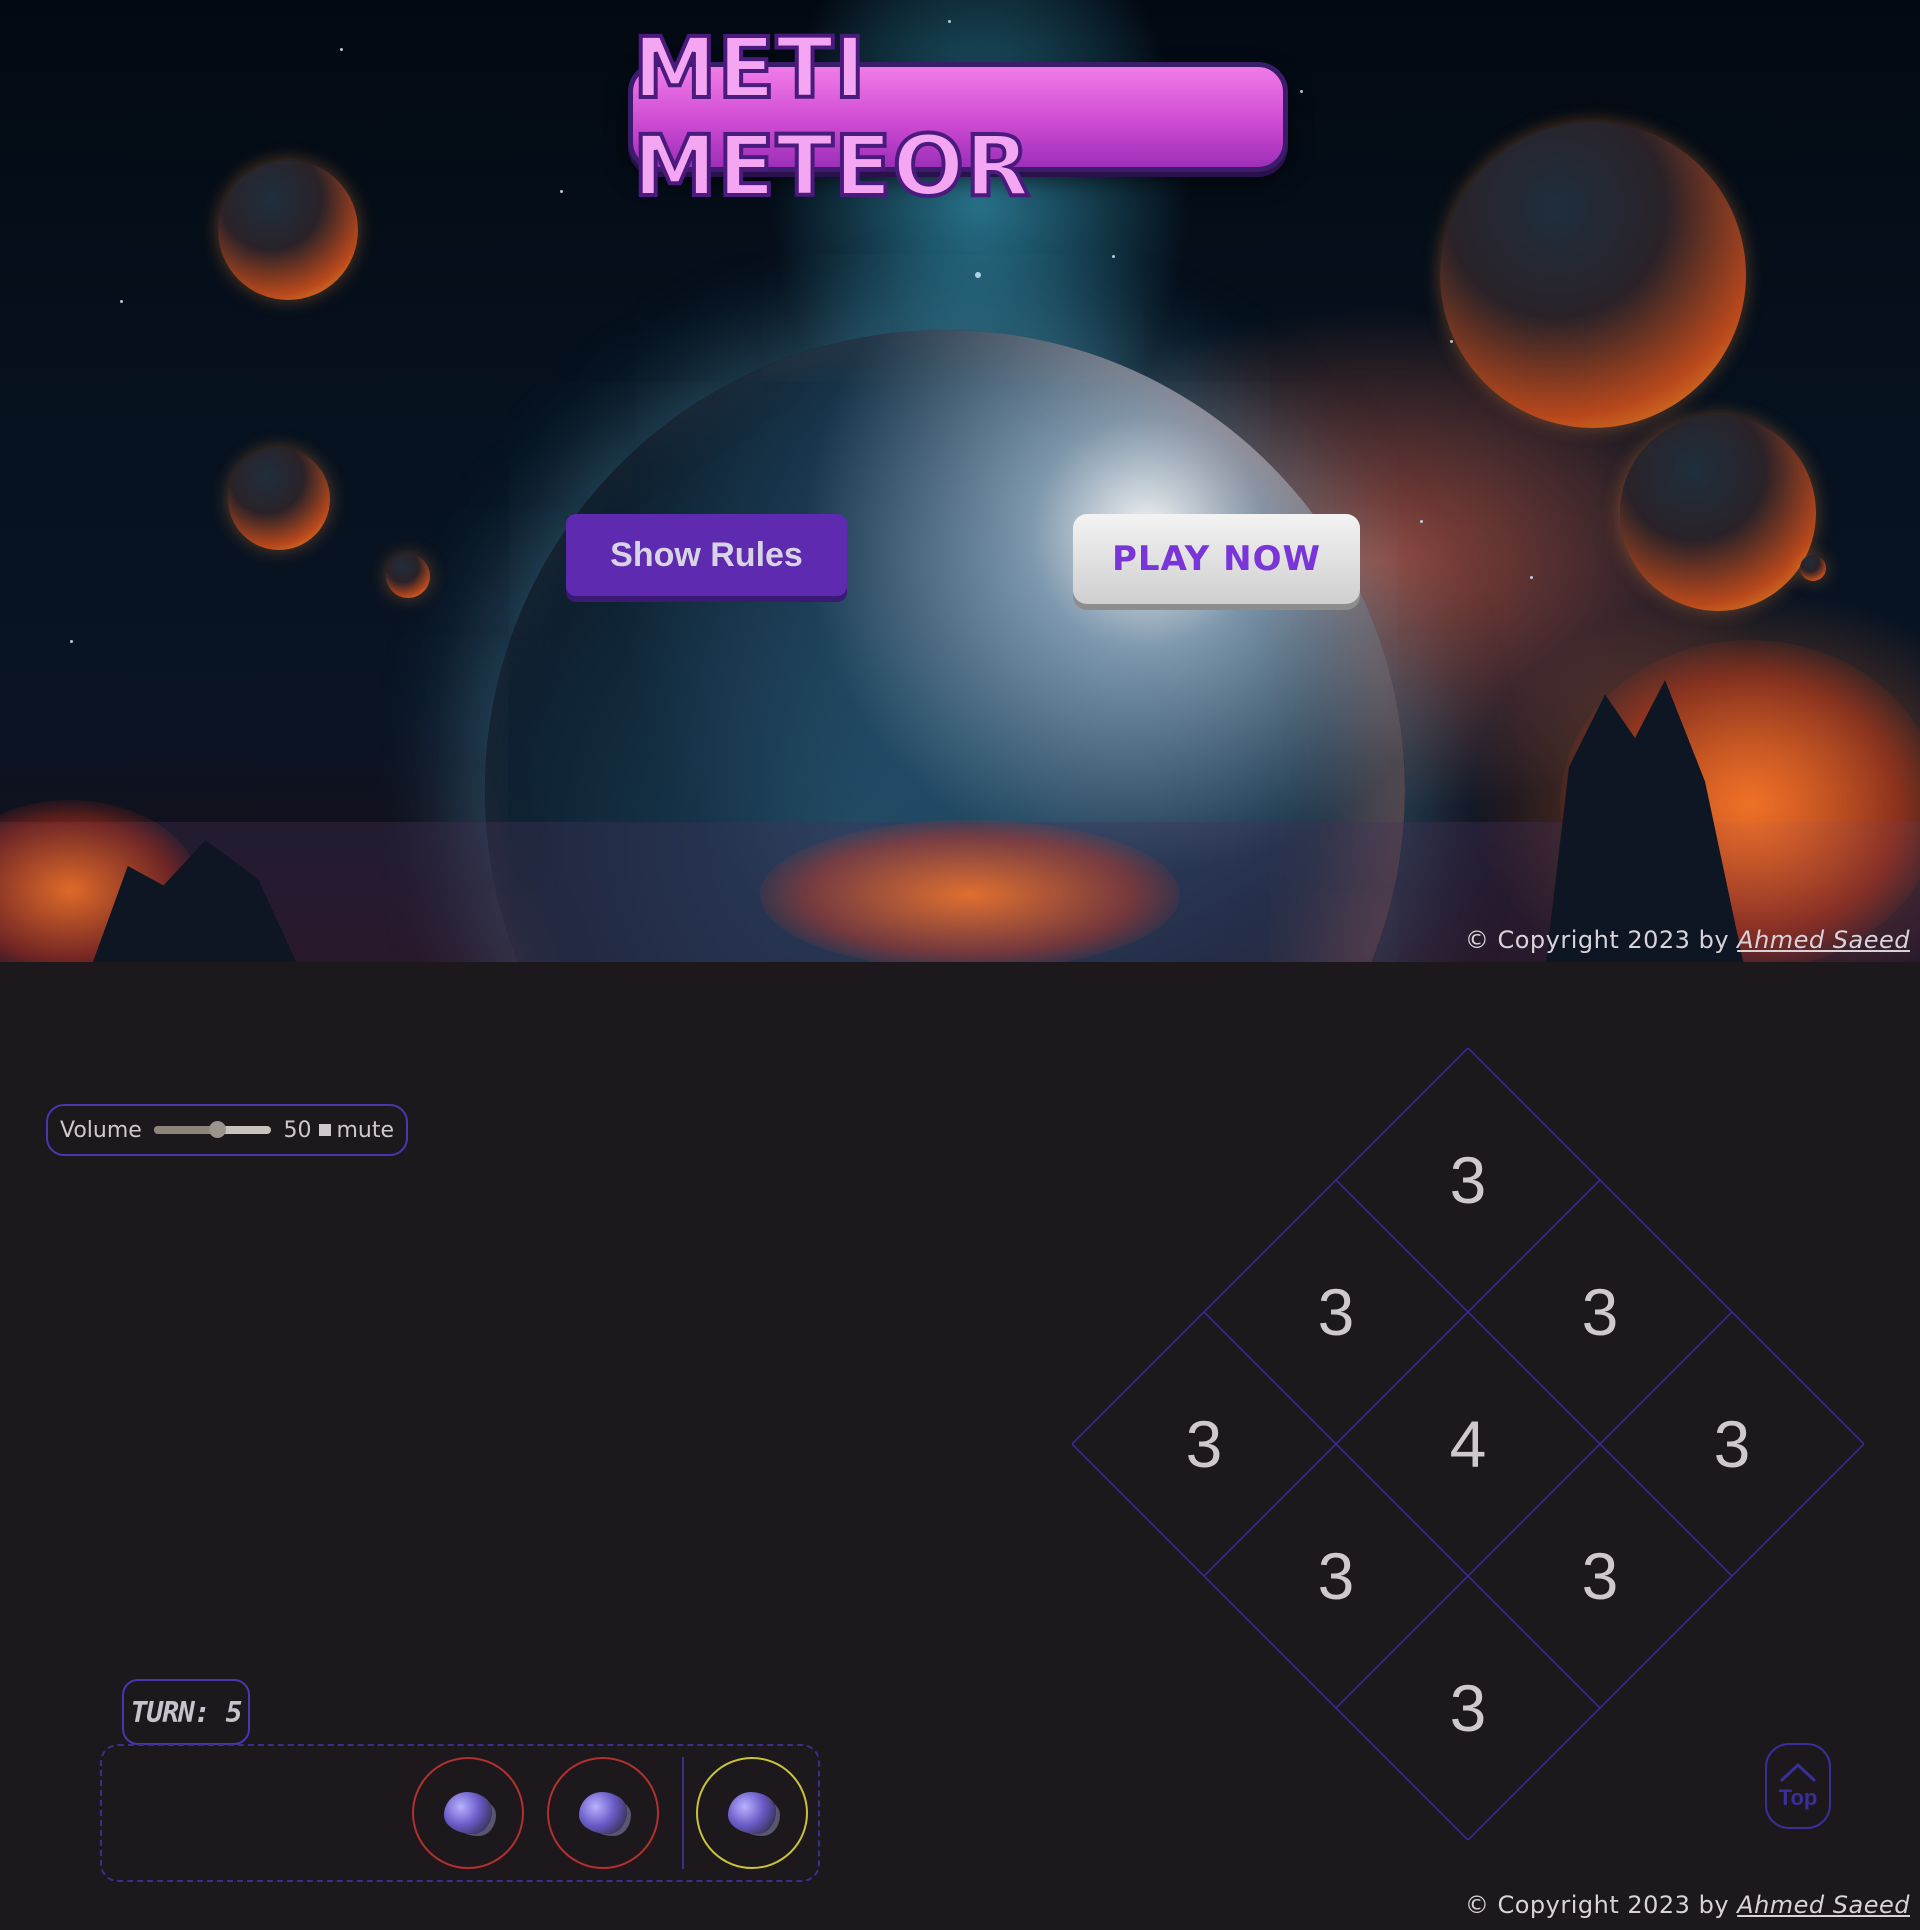 The height and width of the screenshot is (1930, 1920). I want to click on mute-checkbox-icon, so click(325, 1130).